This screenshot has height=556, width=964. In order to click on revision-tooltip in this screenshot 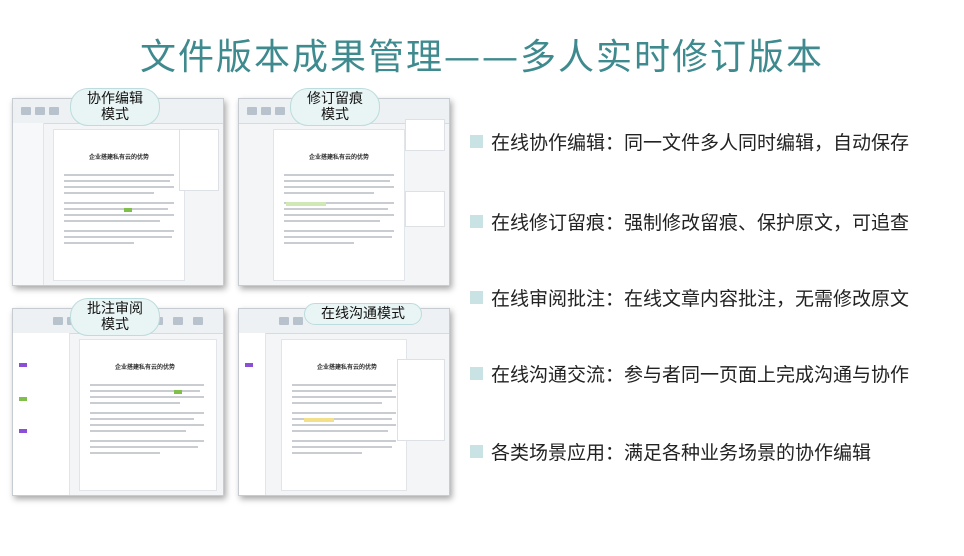, I will do `click(425, 209)`.